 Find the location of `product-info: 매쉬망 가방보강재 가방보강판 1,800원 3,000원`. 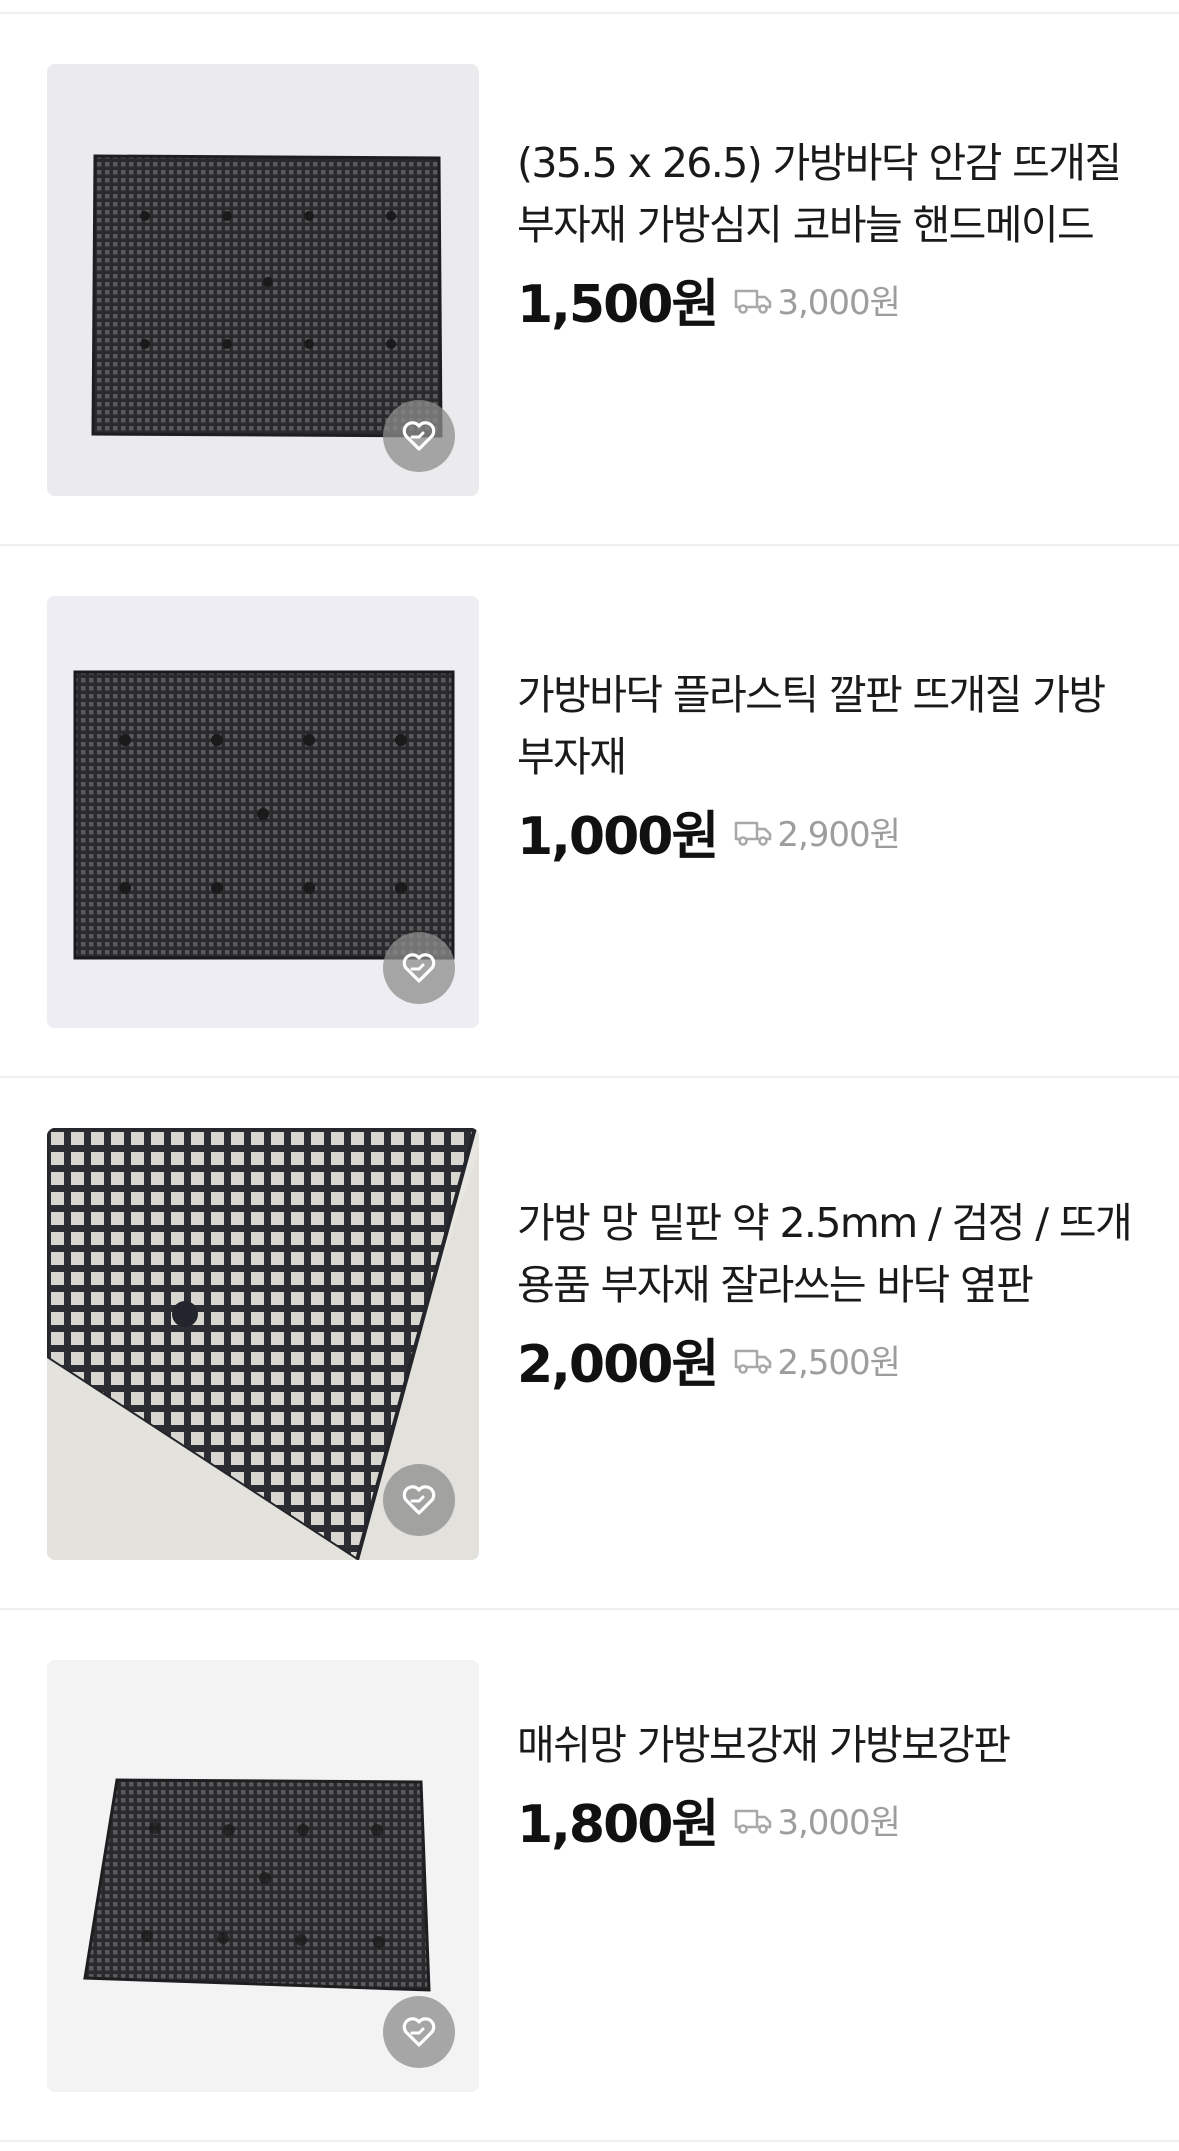

product-info: 매쉬망 가방보강재 가방보강판 1,800원 3,000원 is located at coordinates (837, 1785).